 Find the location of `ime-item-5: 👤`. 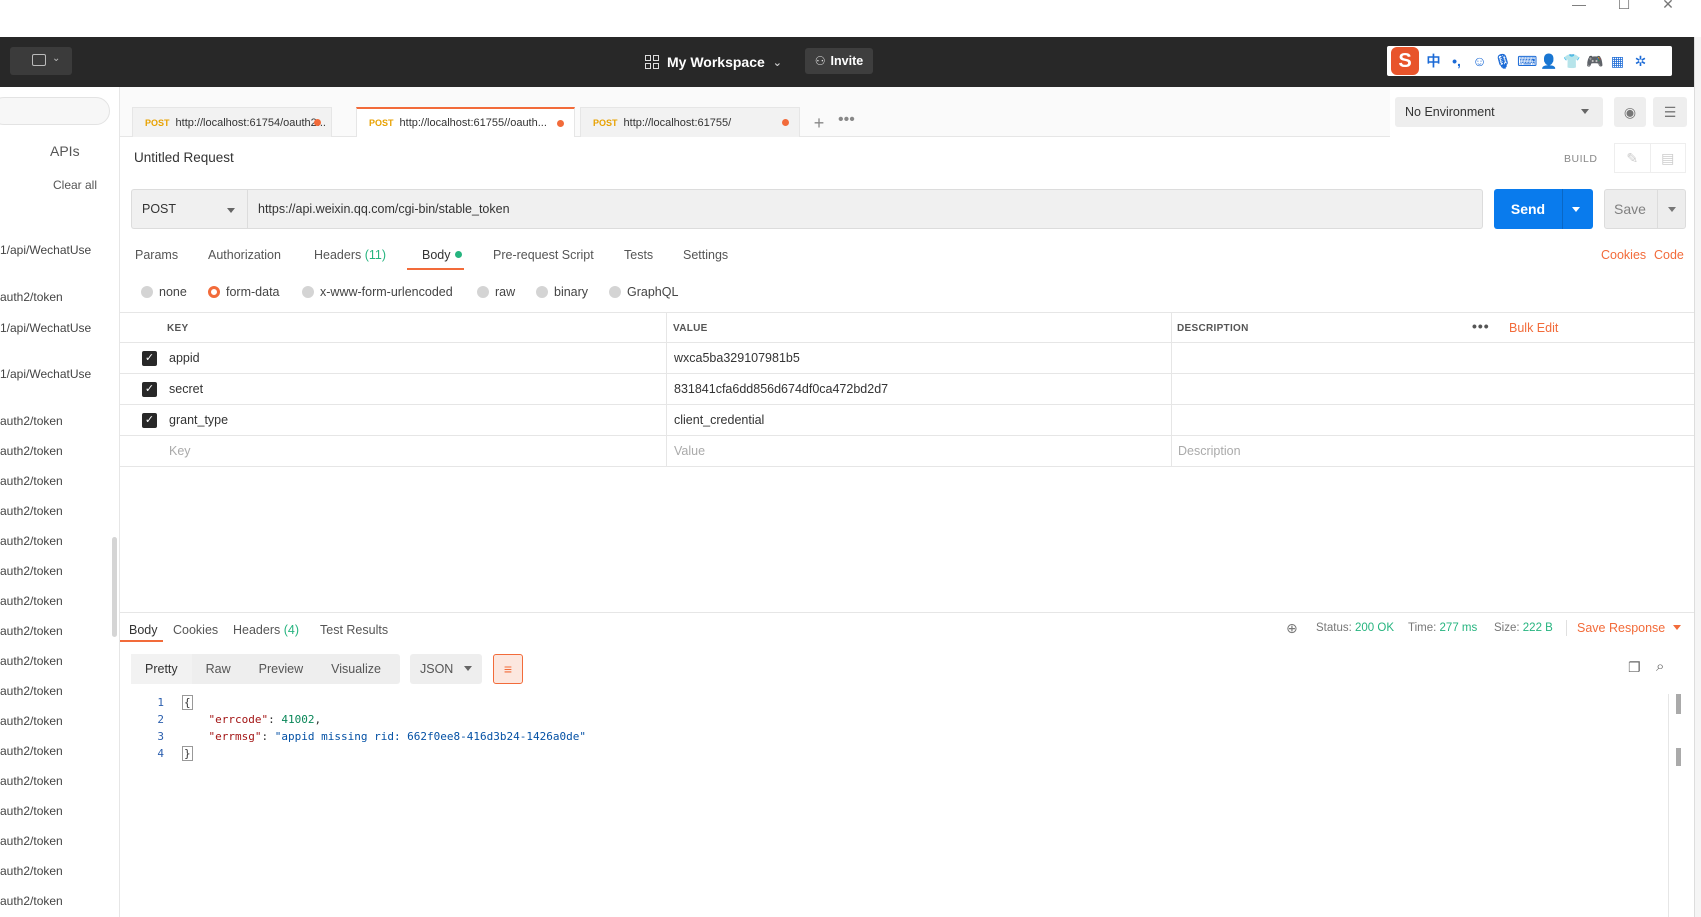

ime-item-5: 👤 is located at coordinates (1548, 61).